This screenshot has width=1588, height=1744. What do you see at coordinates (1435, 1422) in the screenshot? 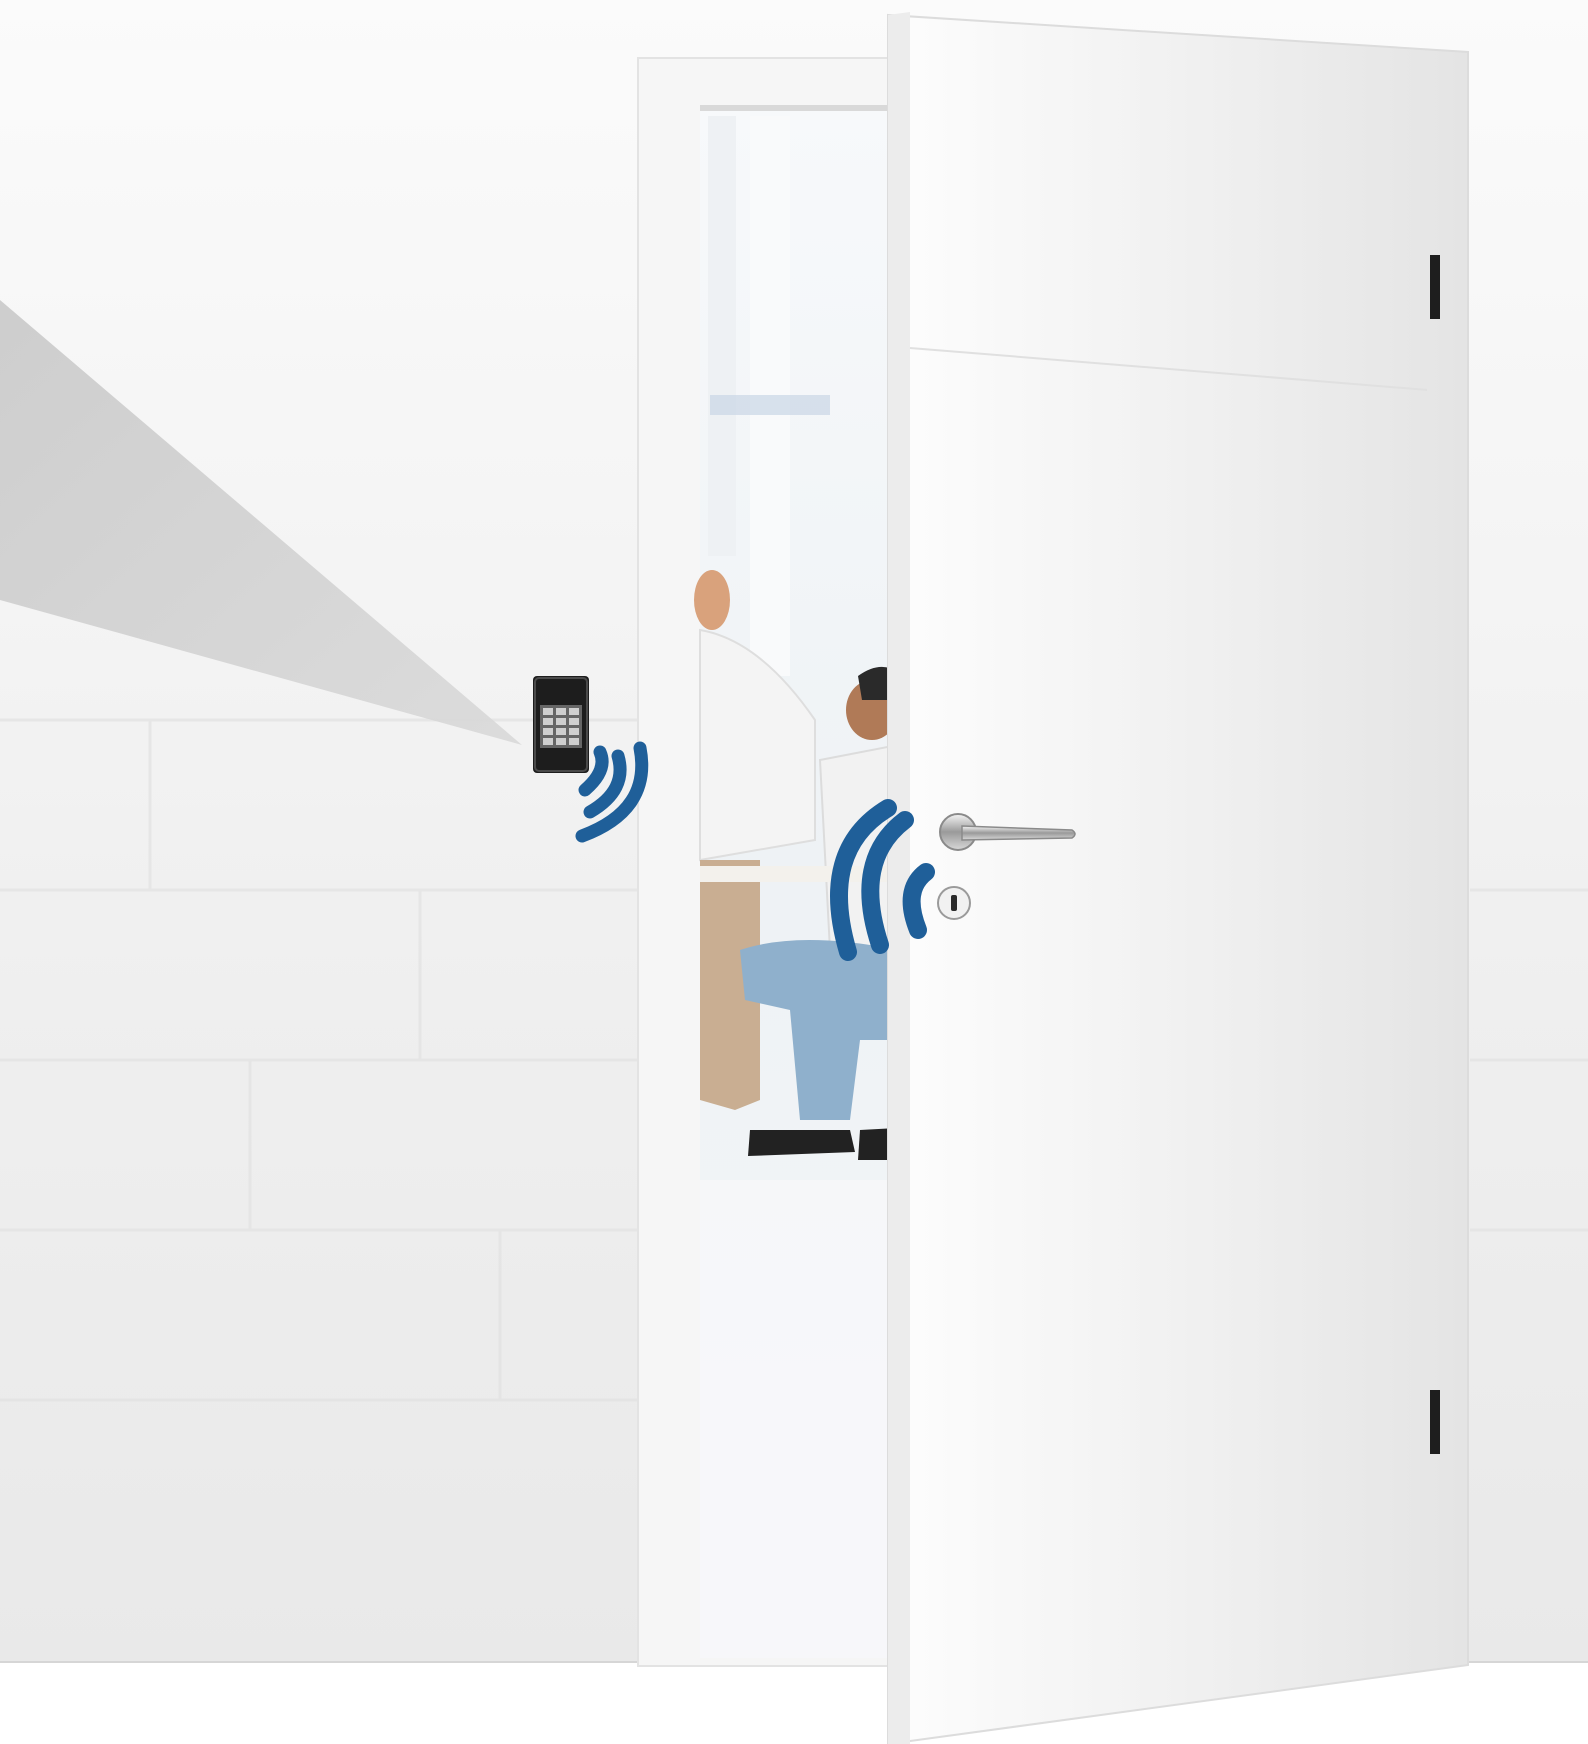
I see `lower-hinge` at bounding box center [1435, 1422].